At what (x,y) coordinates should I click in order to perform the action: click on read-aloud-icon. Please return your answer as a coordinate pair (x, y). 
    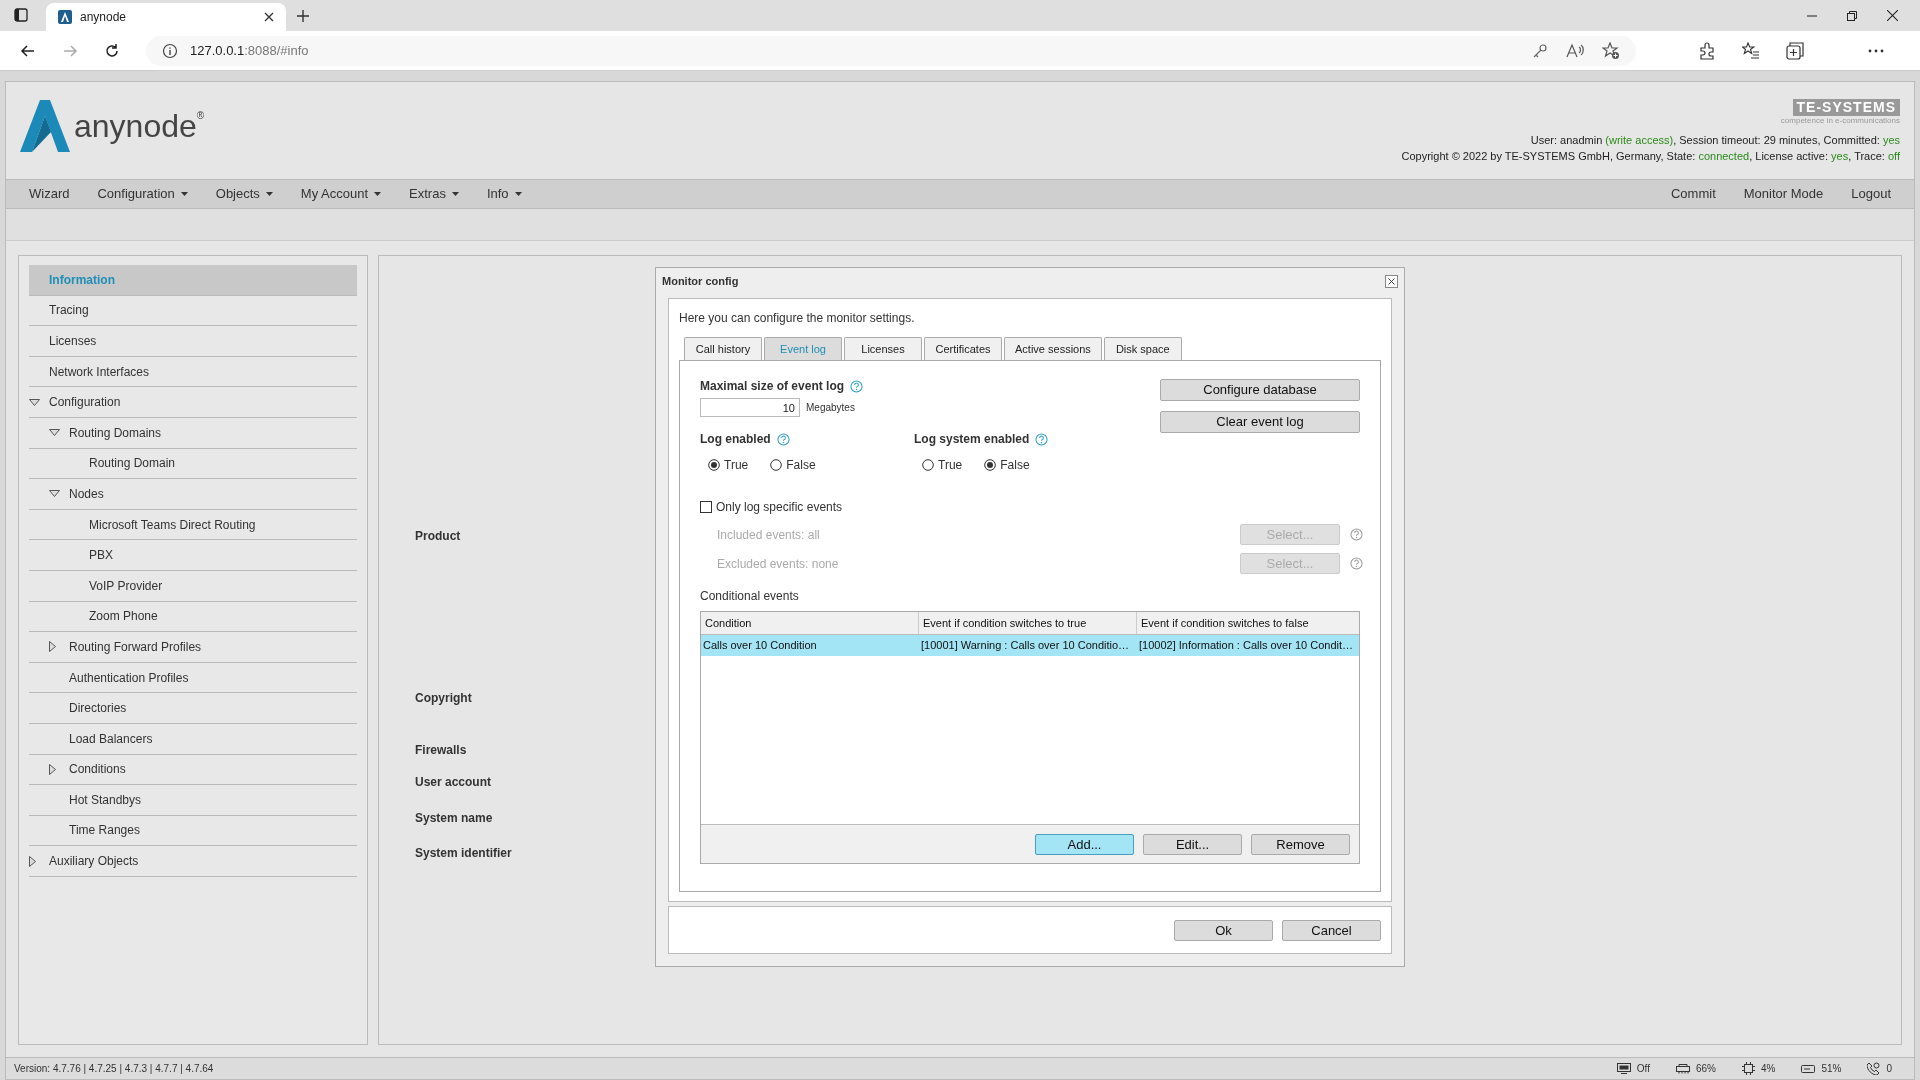
    Looking at the image, I should click on (1575, 50).